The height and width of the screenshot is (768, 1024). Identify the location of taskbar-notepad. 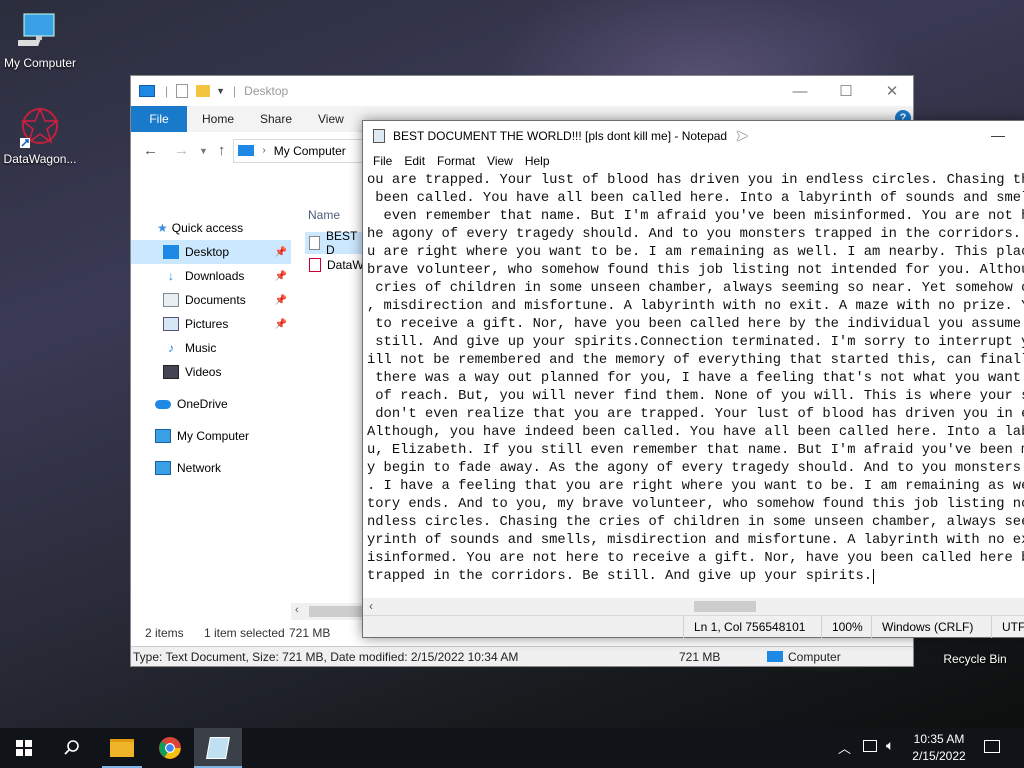
(218, 748).